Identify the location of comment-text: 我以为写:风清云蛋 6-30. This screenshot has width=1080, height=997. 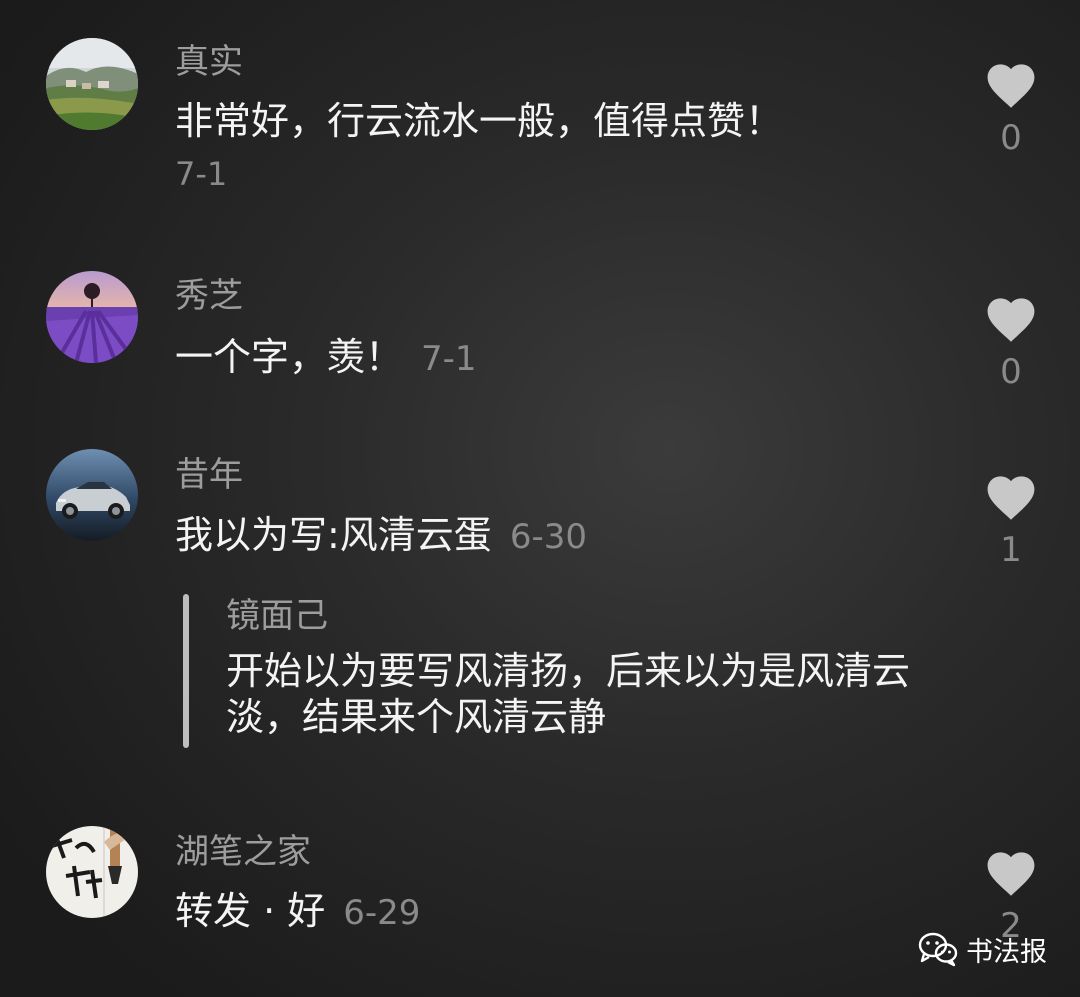
(381, 536).